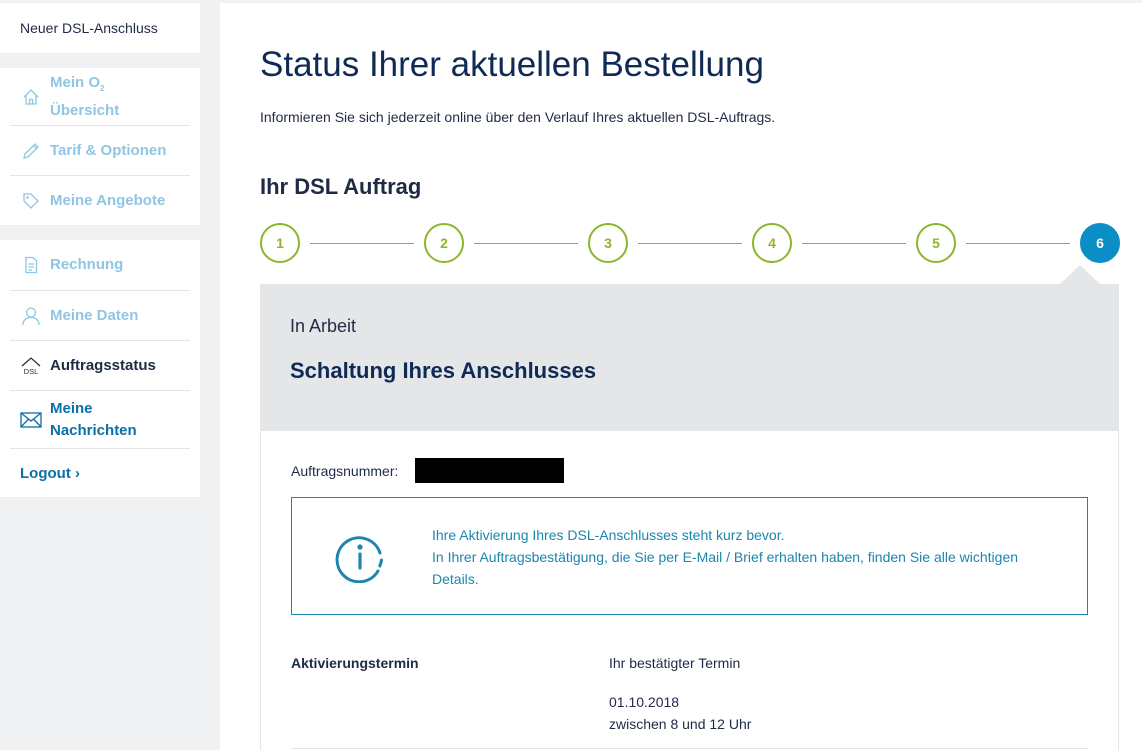  I want to click on step-1: 1, so click(280, 243).